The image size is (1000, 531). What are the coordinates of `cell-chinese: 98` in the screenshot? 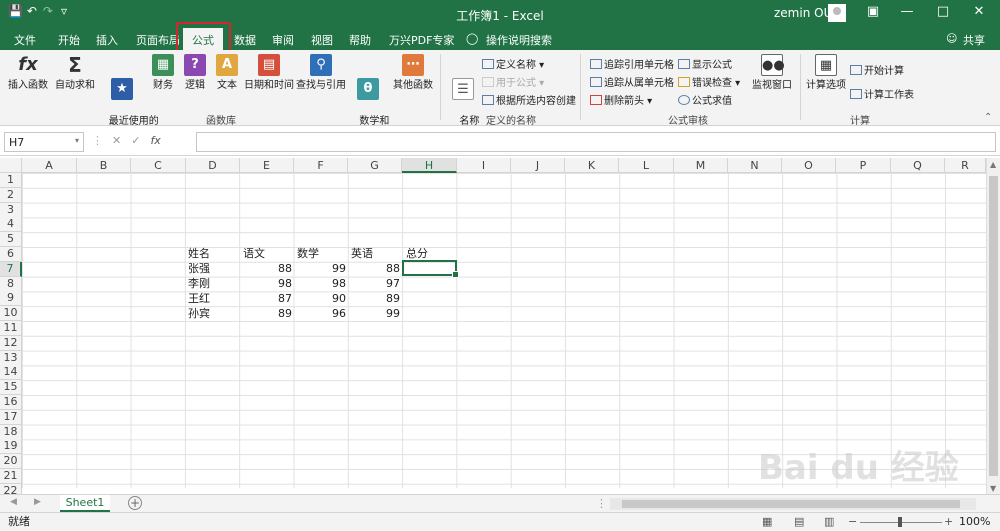 It's located at (267, 283).